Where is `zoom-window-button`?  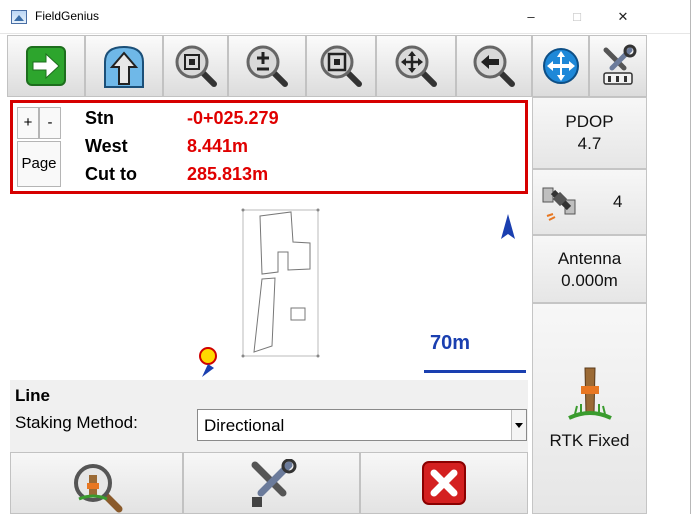
zoom-window-button is located at coordinates (341, 66).